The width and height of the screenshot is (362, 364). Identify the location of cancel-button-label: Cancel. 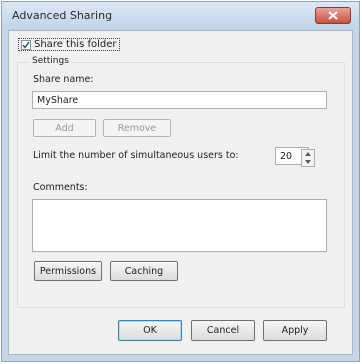
(223, 330).